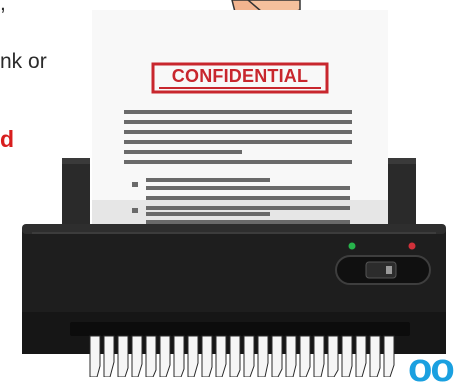  What do you see at coordinates (240, 76) in the screenshot?
I see `confidential-stamp: CONFIDENTIAL` at bounding box center [240, 76].